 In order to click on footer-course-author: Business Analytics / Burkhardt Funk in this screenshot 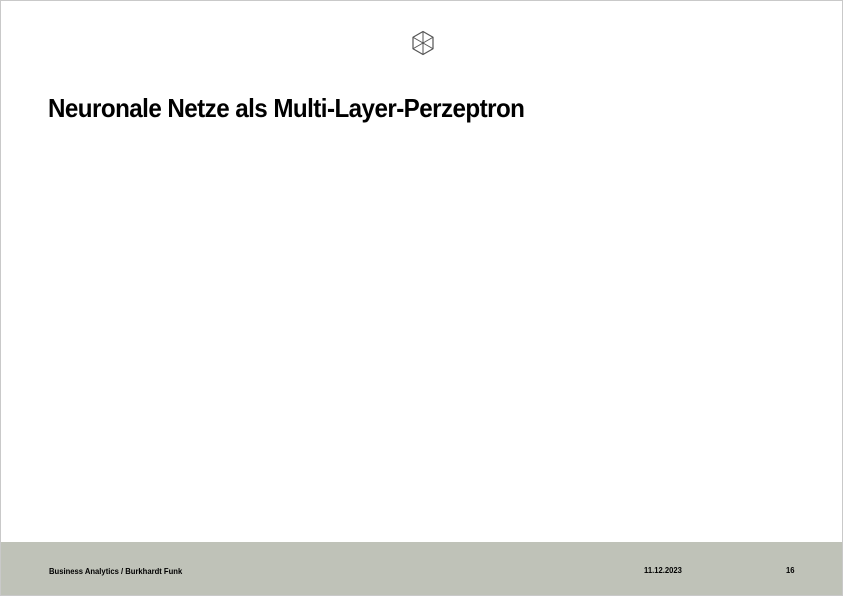, I will do `click(116, 571)`.